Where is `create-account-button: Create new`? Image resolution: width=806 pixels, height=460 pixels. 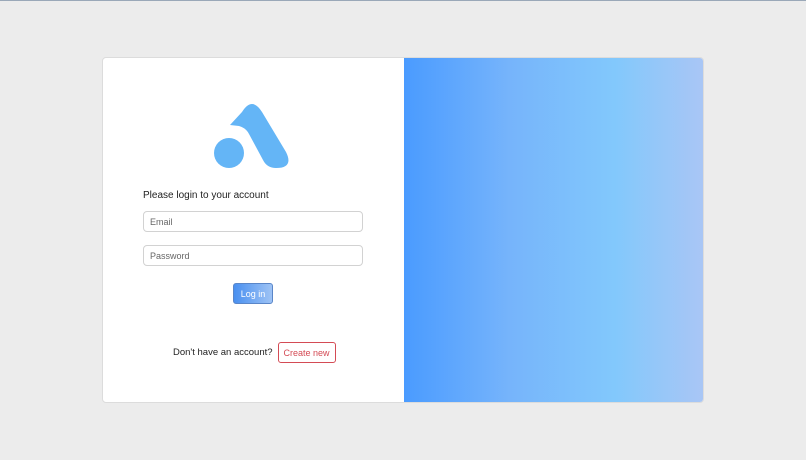
create-account-button: Create new is located at coordinates (306, 352).